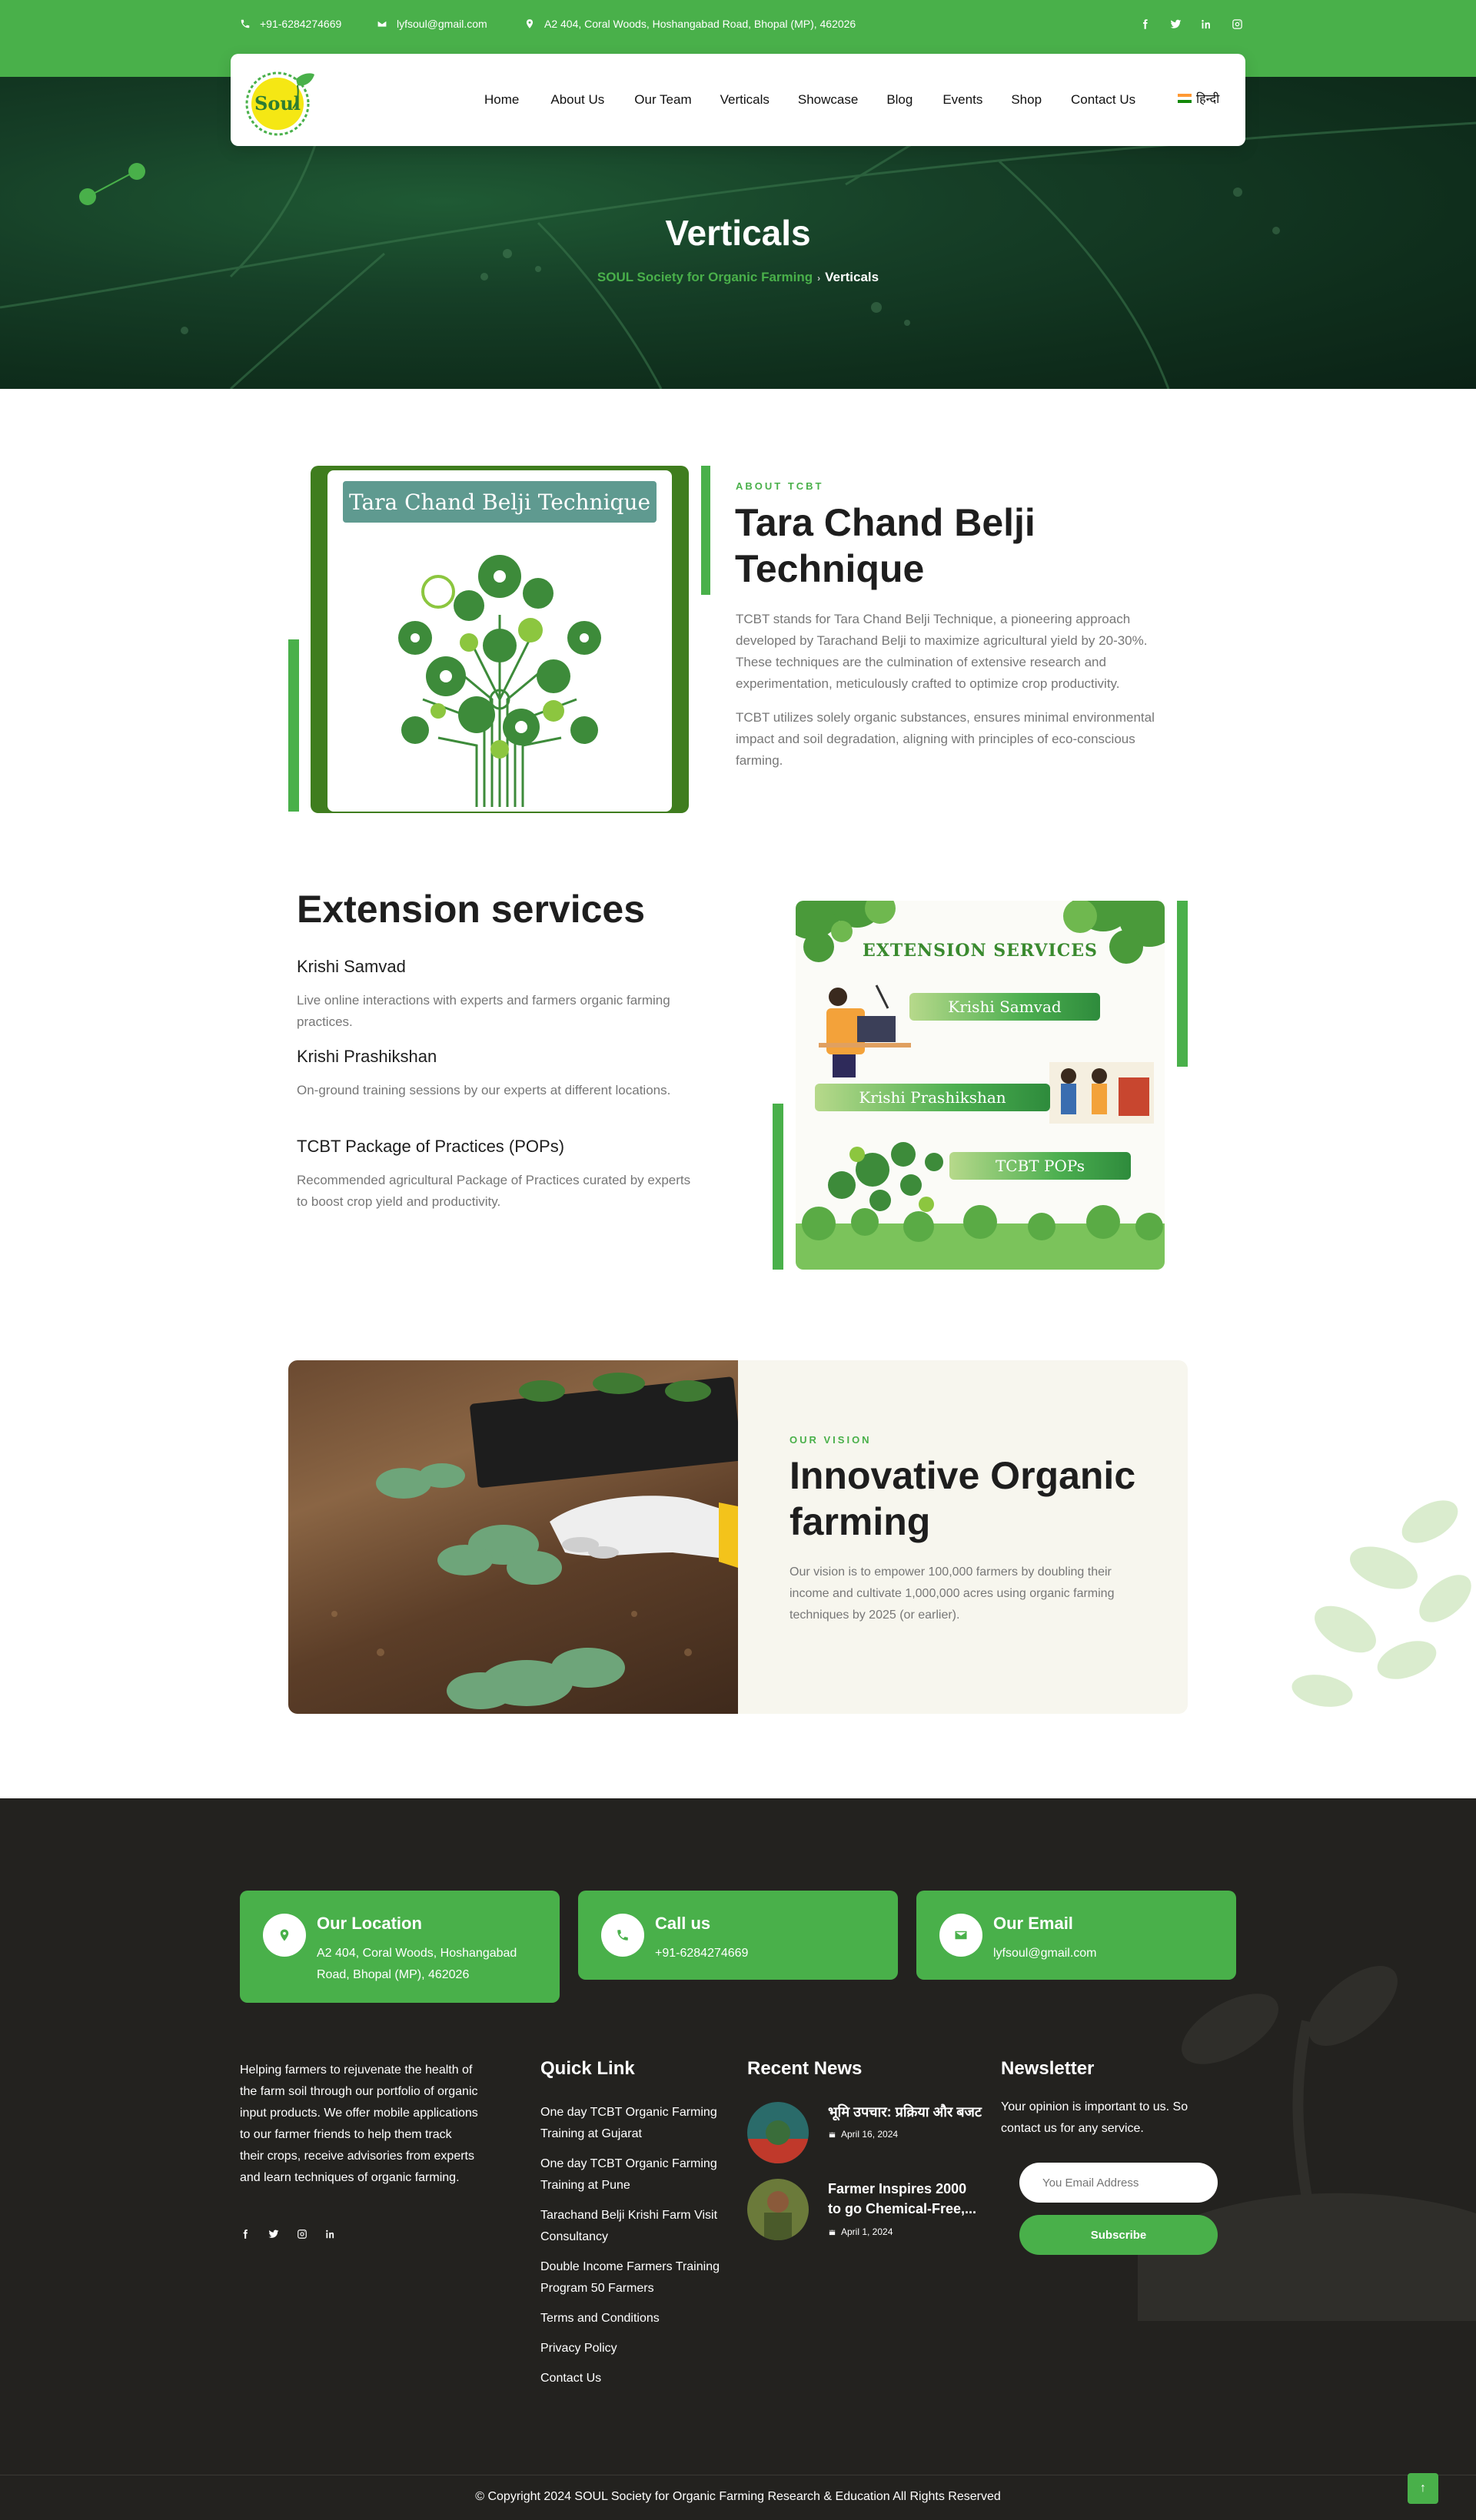  What do you see at coordinates (705, 277) in the screenshot?
I see `breadcrumb-home-link: SOUL Society for Organic Farming` at bounding box center [705, 277].